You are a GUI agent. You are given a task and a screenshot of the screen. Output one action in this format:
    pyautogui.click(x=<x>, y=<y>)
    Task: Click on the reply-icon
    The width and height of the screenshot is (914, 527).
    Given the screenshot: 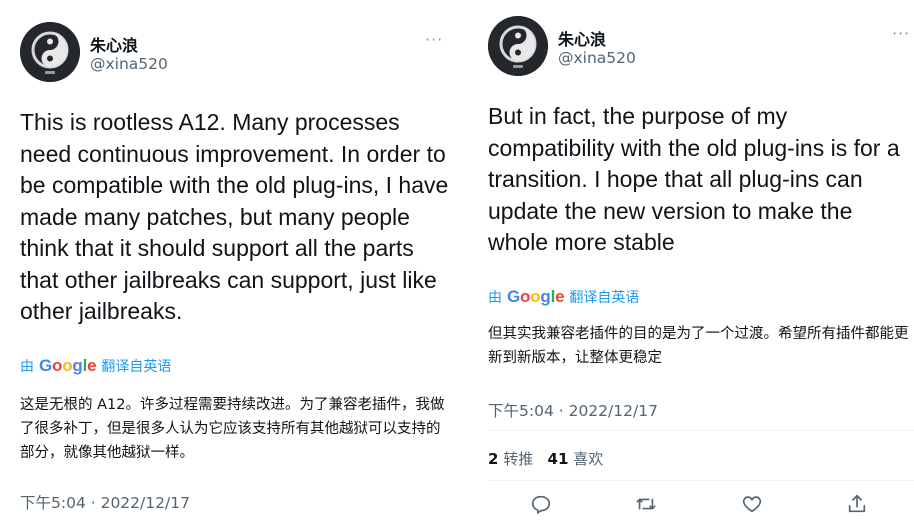 What is the action you would take?
    pyautogui.click(x=541, y=504)
    